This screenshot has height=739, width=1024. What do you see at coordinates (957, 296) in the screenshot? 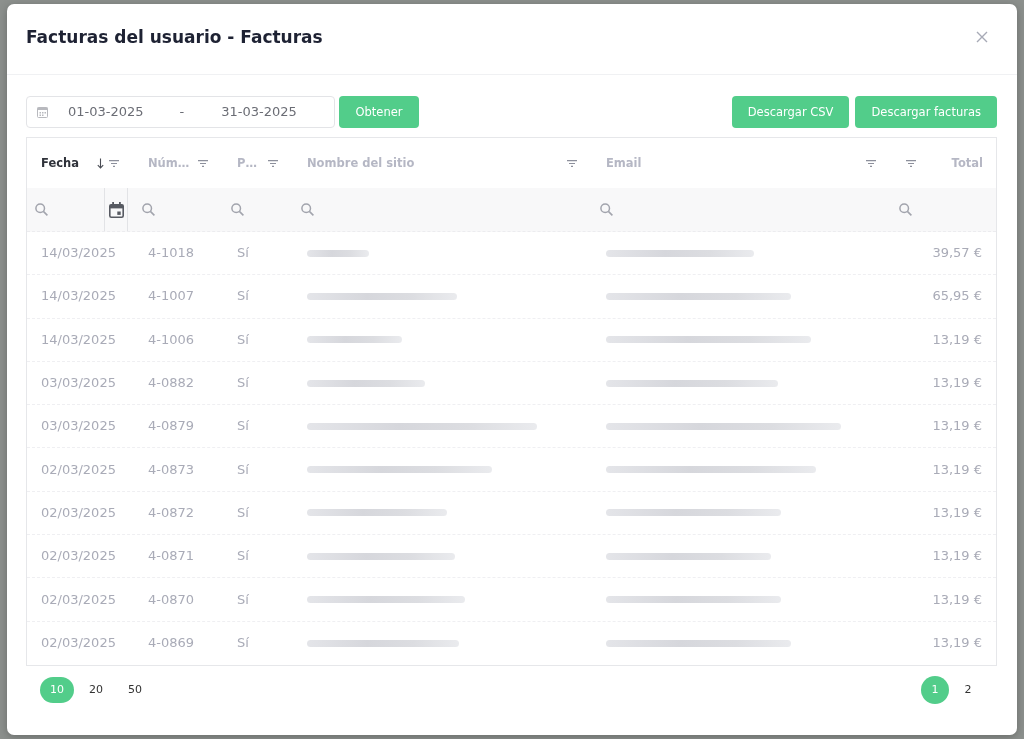
I see `table-cell: 65,95 €` at bounding box center [957, 296].